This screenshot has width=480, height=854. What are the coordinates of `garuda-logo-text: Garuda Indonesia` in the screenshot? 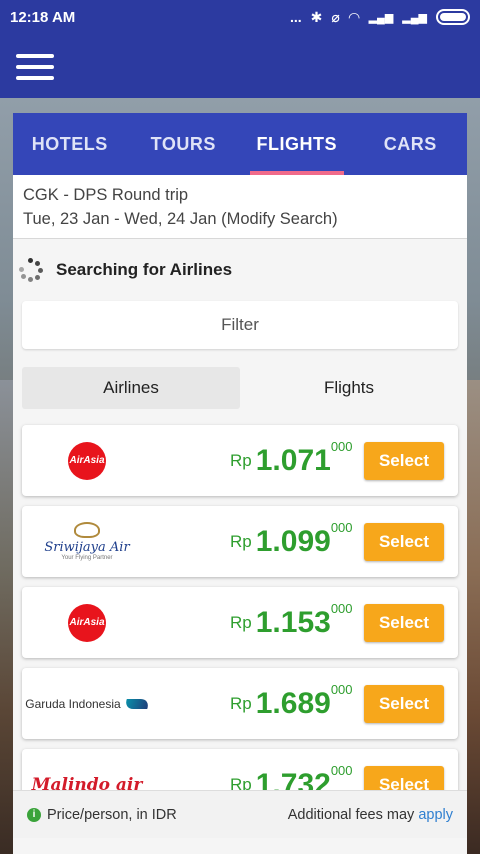 It's located at (73, 703).